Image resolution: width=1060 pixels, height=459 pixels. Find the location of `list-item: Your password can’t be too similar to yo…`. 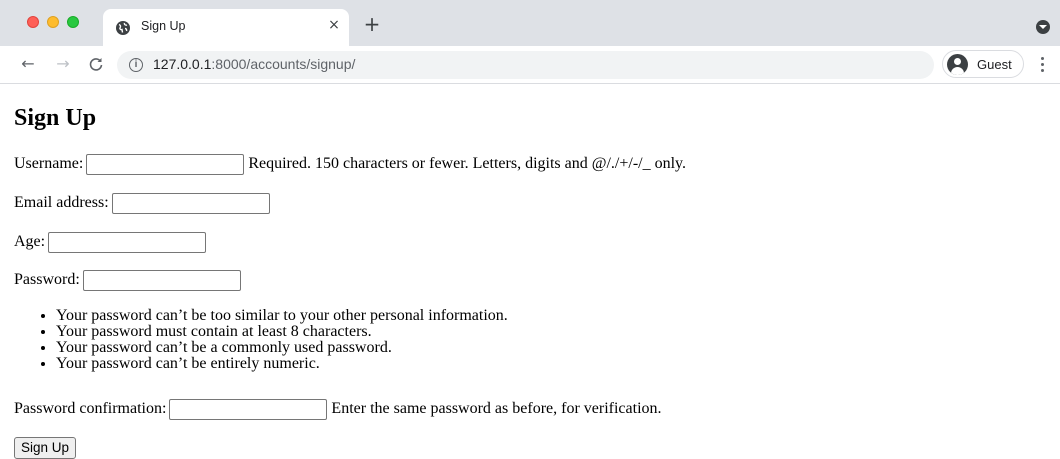

list-item: Your password can’t be too similar to yo… is located at coordinates (282, 316).